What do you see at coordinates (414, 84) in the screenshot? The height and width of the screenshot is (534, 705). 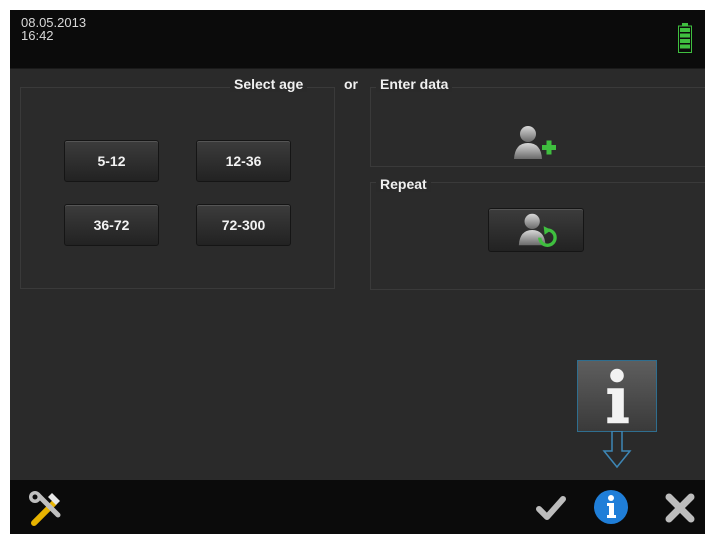 I see `enter-data-label: Enter data` at bounding box center [414, 84].